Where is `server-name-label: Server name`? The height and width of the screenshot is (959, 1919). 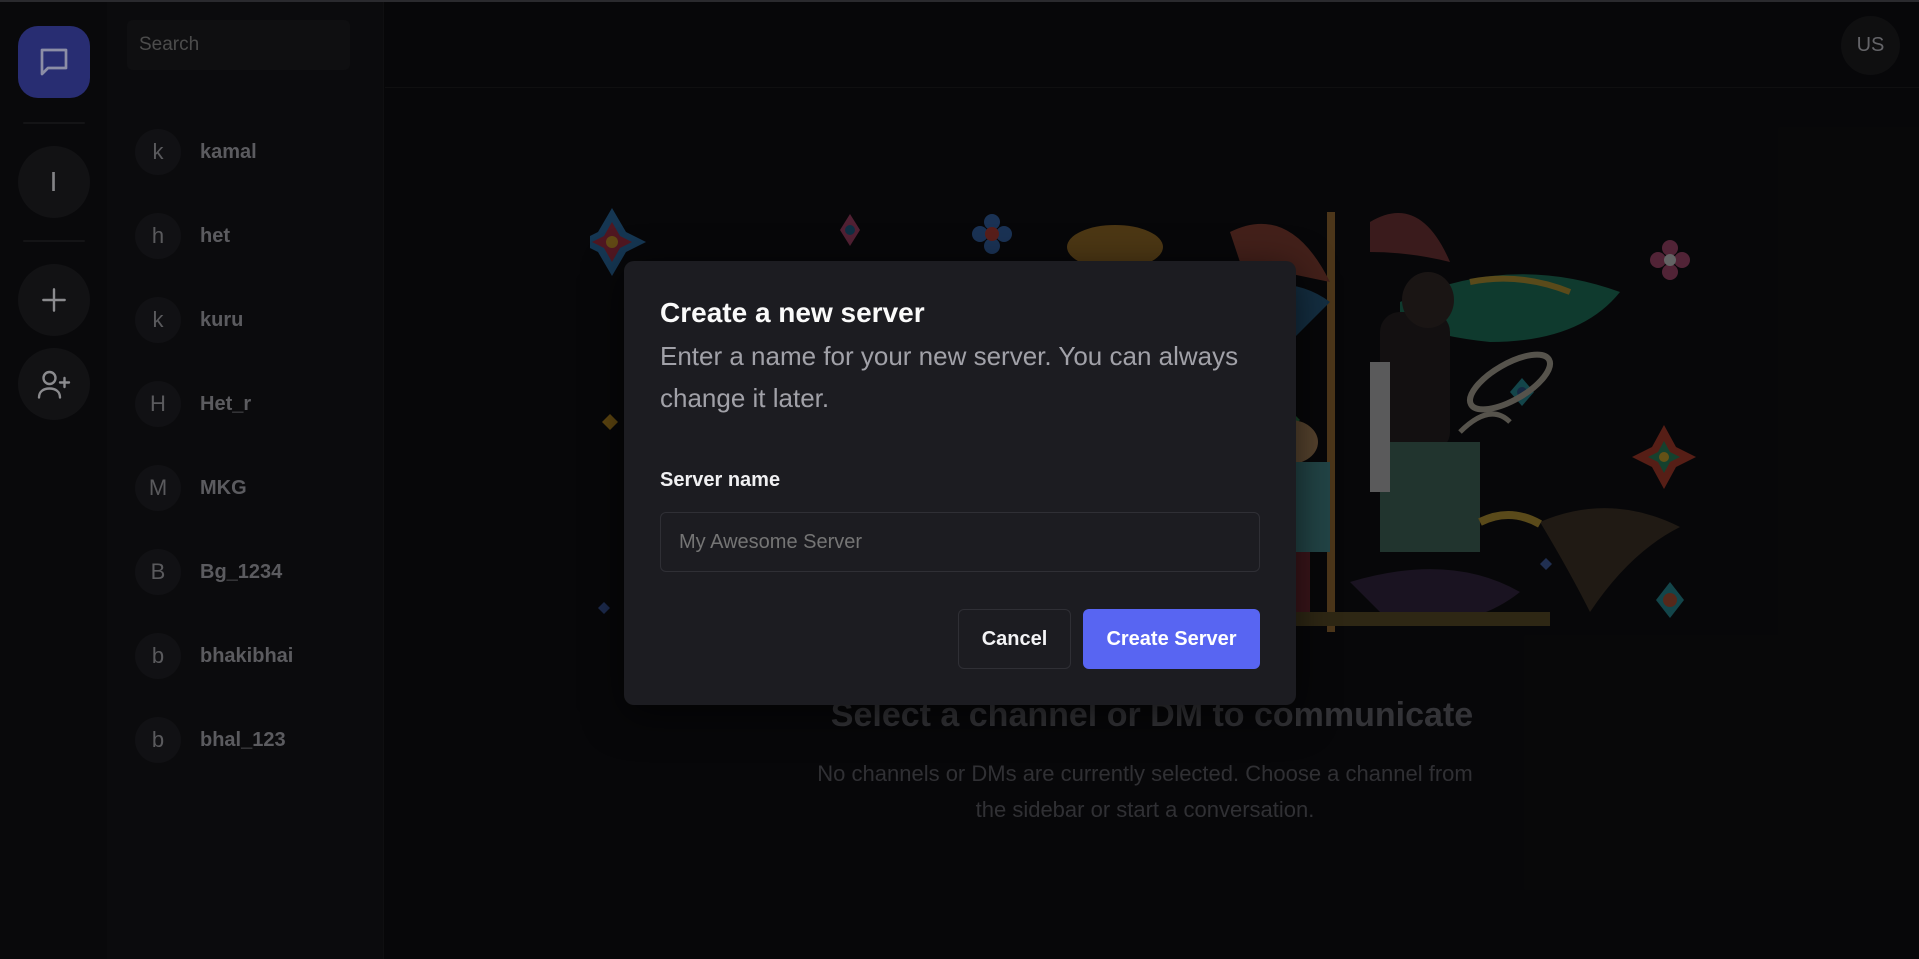
server-name-label: Server name is located at coordinates (720, 480).